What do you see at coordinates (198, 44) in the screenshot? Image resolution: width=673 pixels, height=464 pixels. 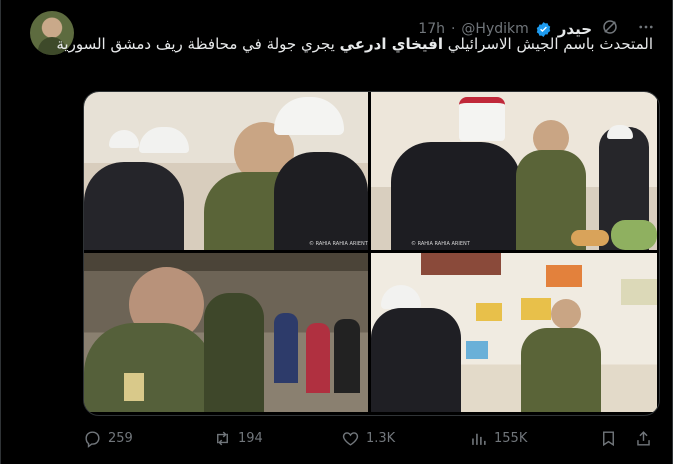 I see `text-part: يجري جولة في محافظة ريف دمشق السورية` at bounding box center [198, 44].